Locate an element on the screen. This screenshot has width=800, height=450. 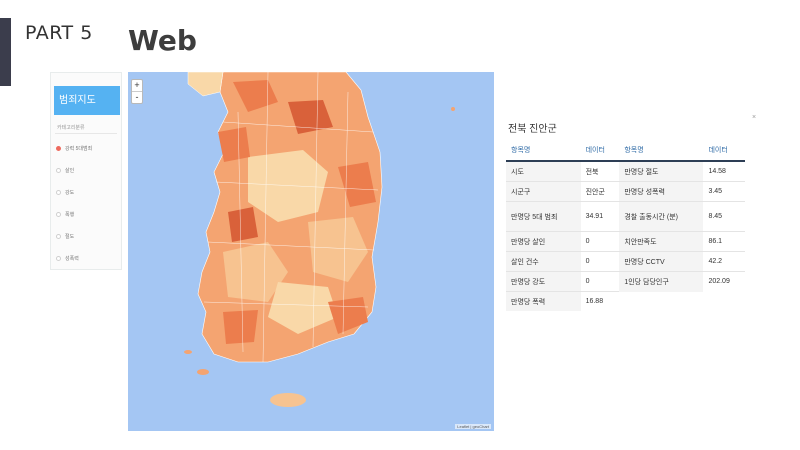
close-icon: × is located at coordinates (754, 117).